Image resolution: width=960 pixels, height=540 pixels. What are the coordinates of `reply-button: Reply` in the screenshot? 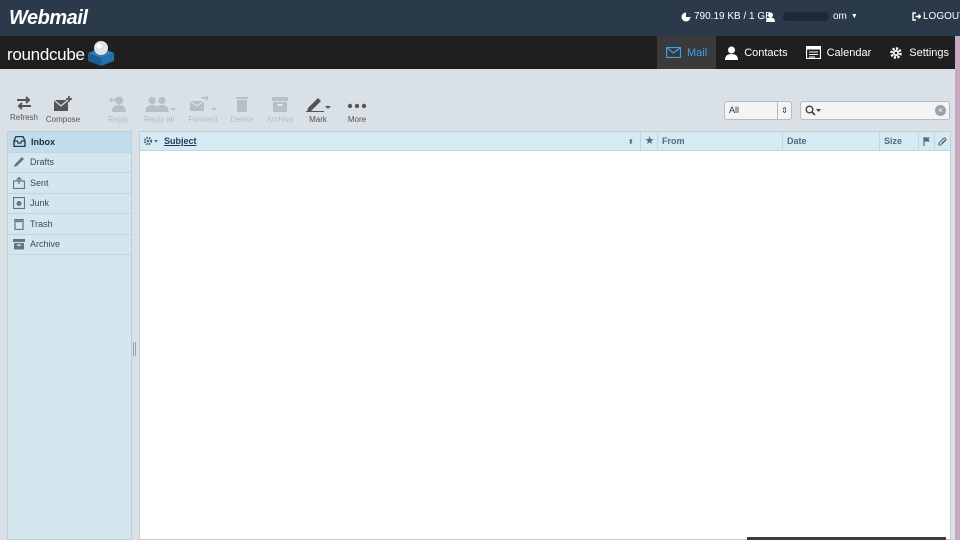 It's located at (118, 110).